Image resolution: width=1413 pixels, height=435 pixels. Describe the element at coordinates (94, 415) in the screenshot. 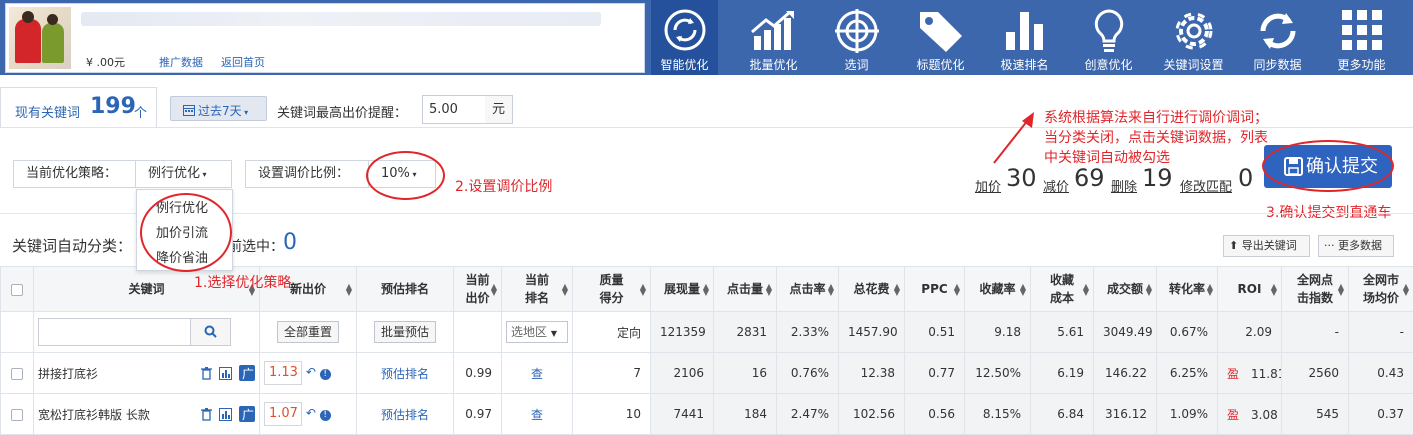

I see `keyword-text: 宽松打底衫韩版 长款` at that location.